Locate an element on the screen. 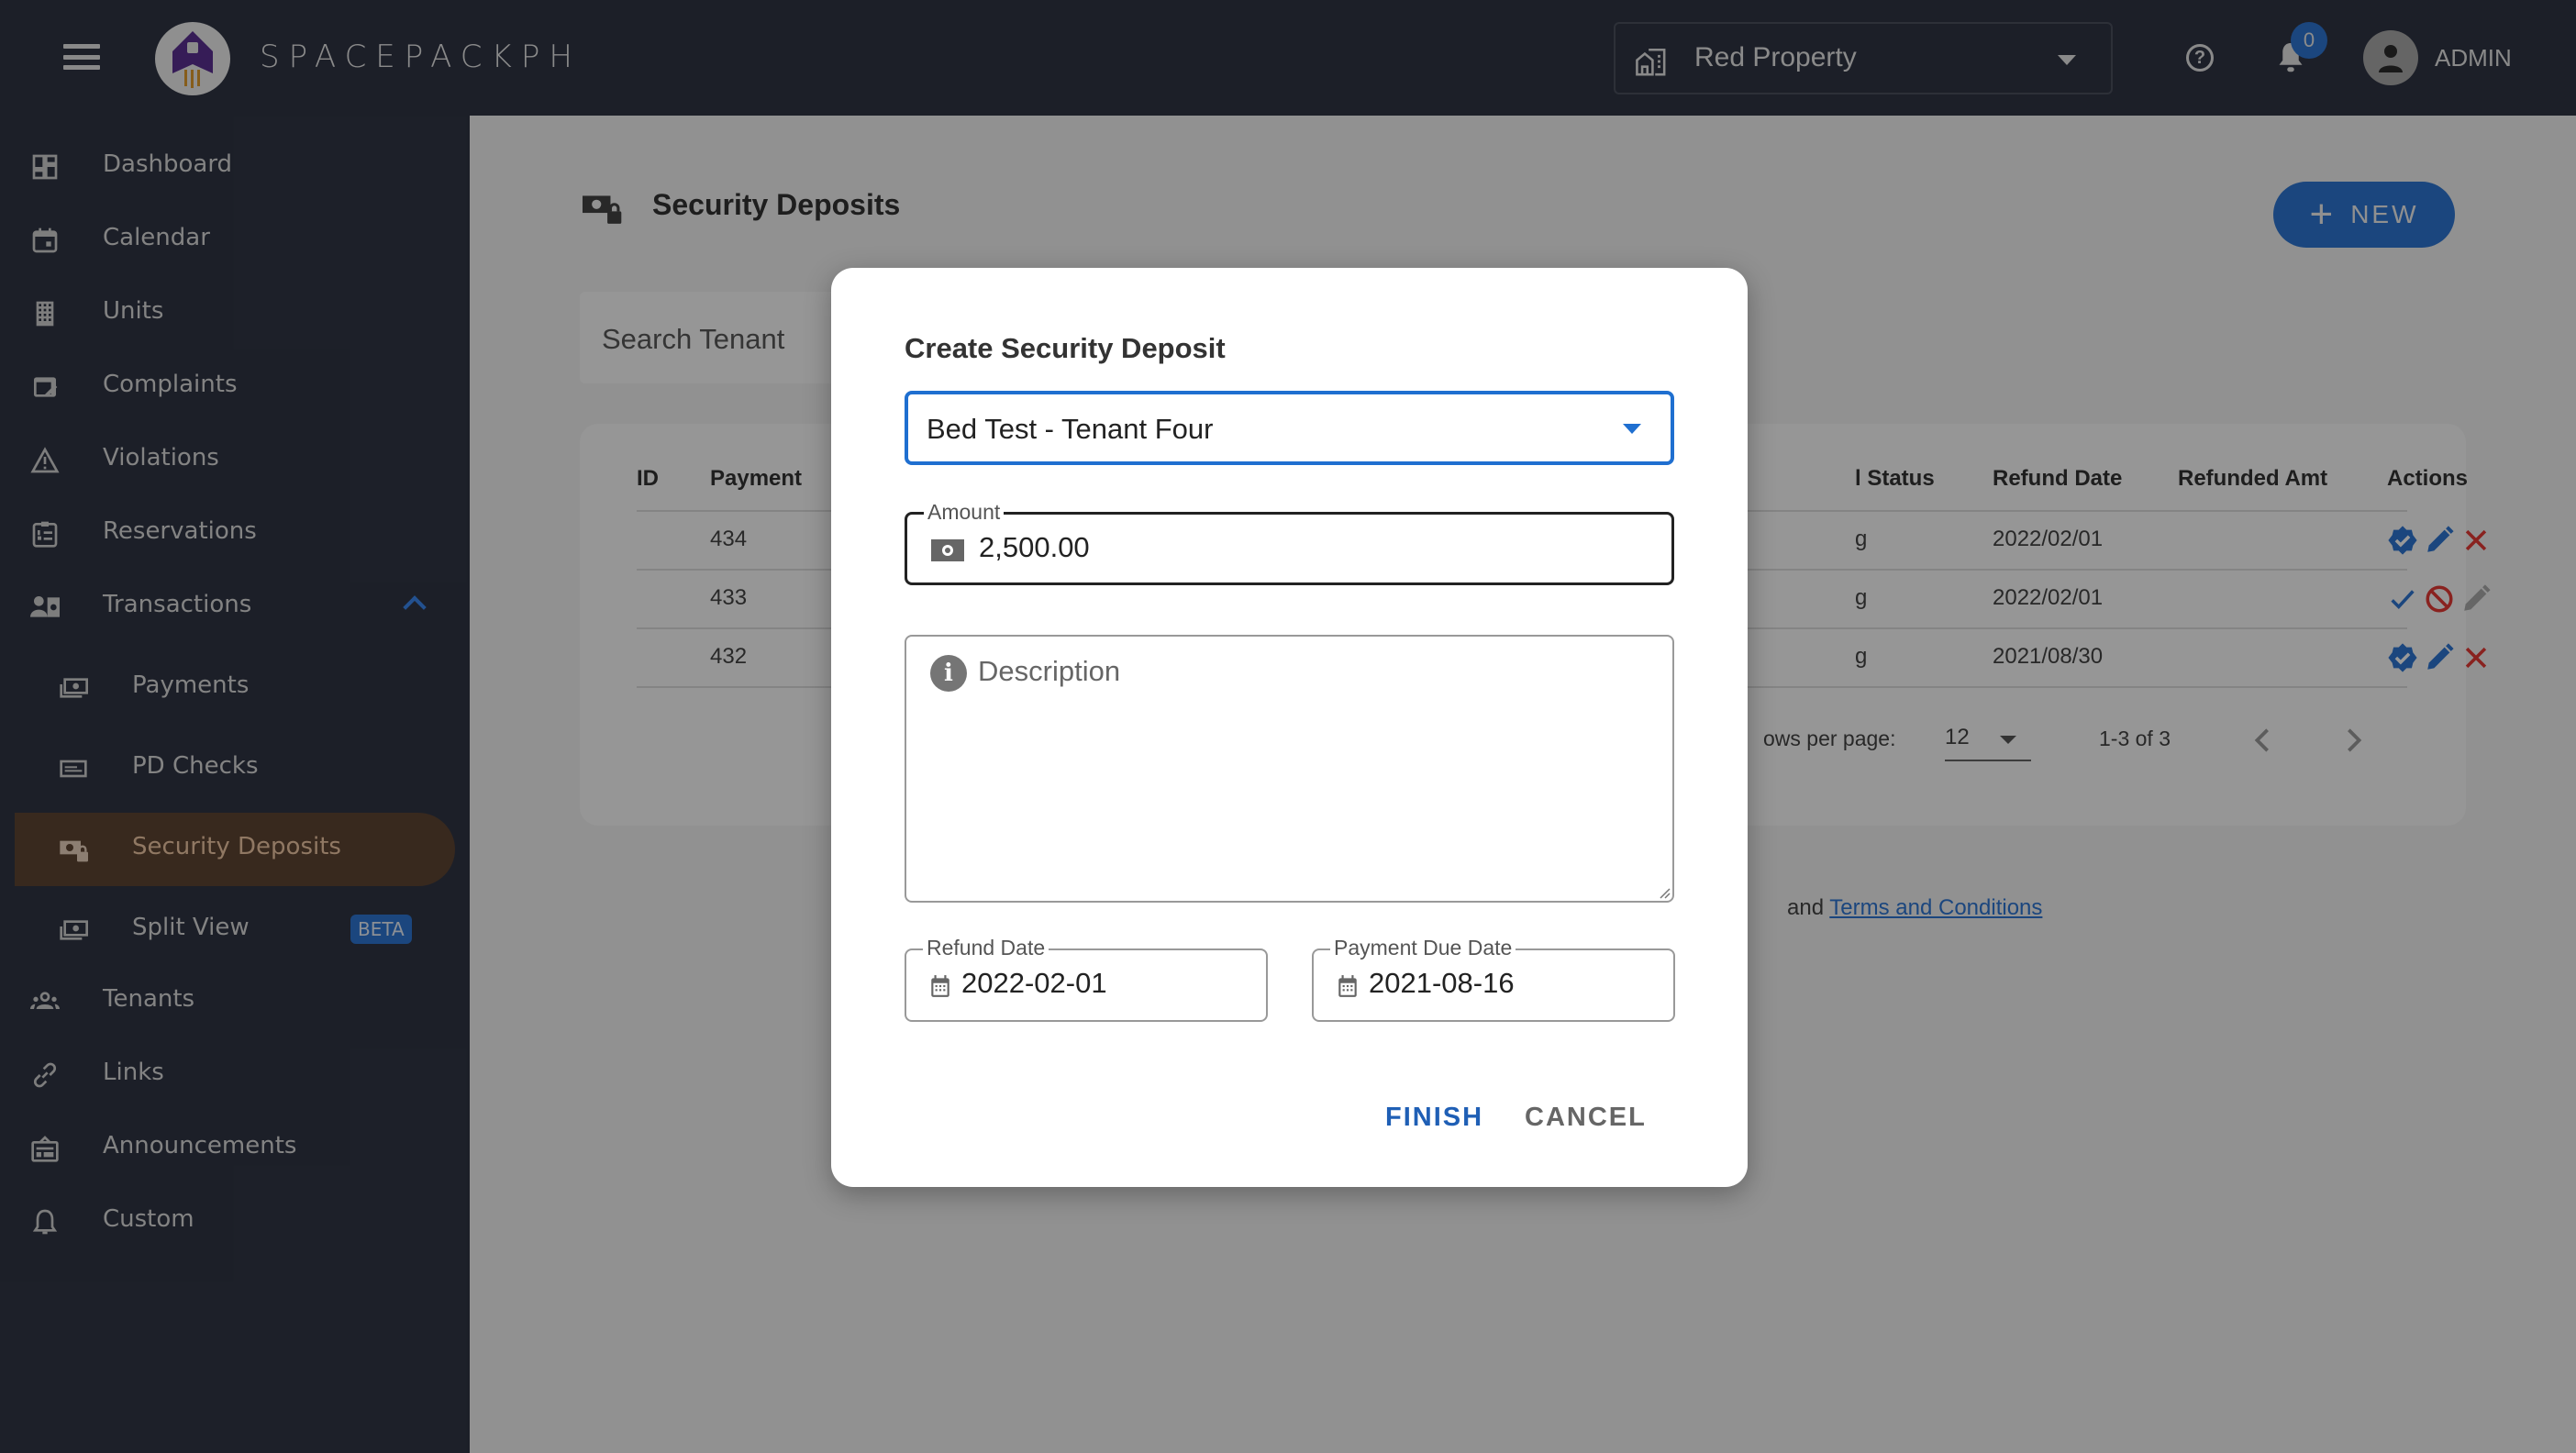  info-icon: i is located at coordinates (948, 673).